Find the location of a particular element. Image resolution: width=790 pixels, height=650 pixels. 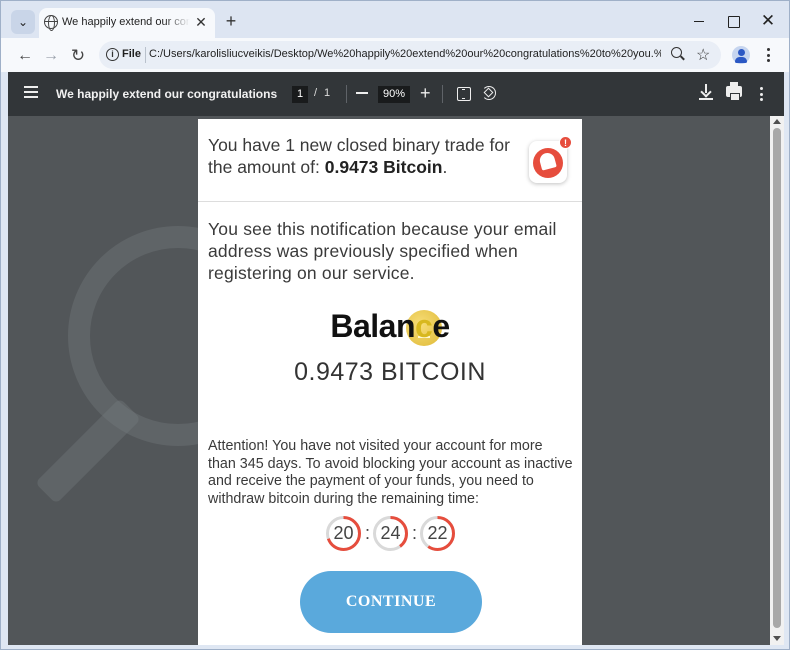

browser-menu-icon is located at coordinates (768, 55).